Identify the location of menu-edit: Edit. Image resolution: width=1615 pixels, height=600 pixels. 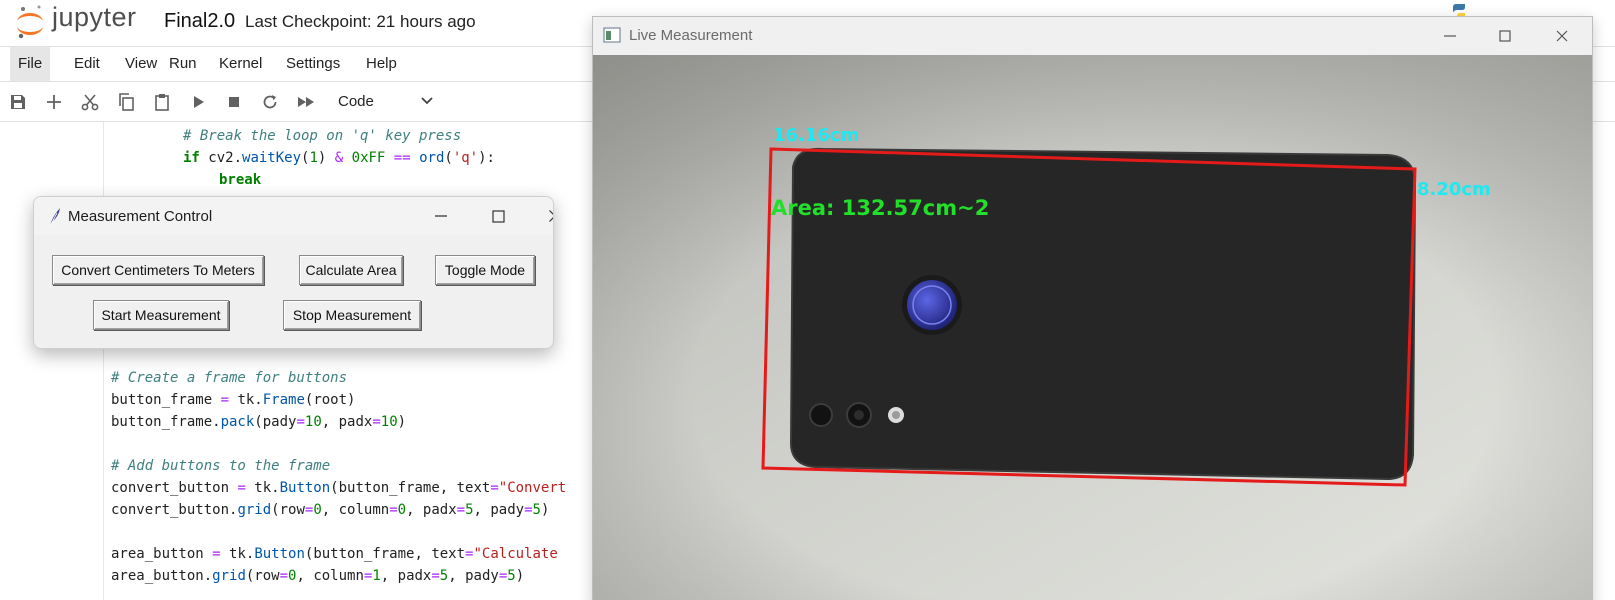
(87, 64).